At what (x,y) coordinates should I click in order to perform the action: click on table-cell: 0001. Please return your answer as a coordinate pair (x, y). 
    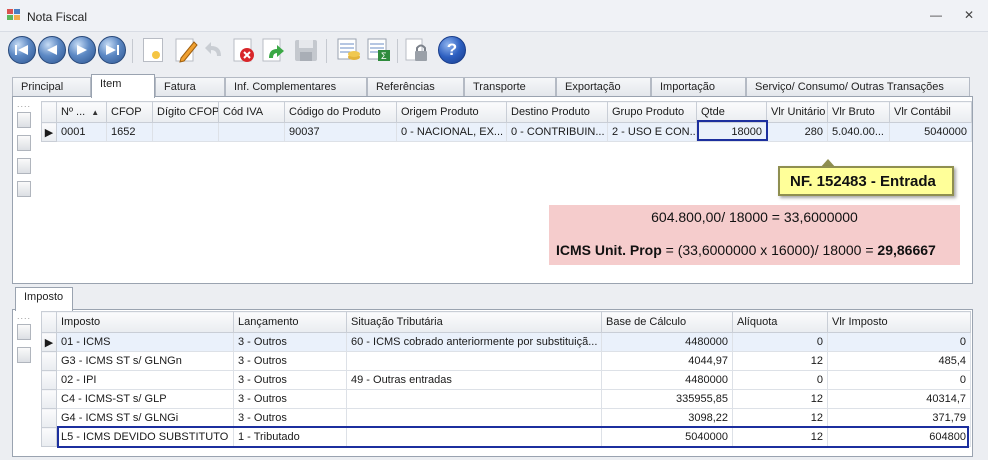
    Looking at the image, I should click on (81, 132).